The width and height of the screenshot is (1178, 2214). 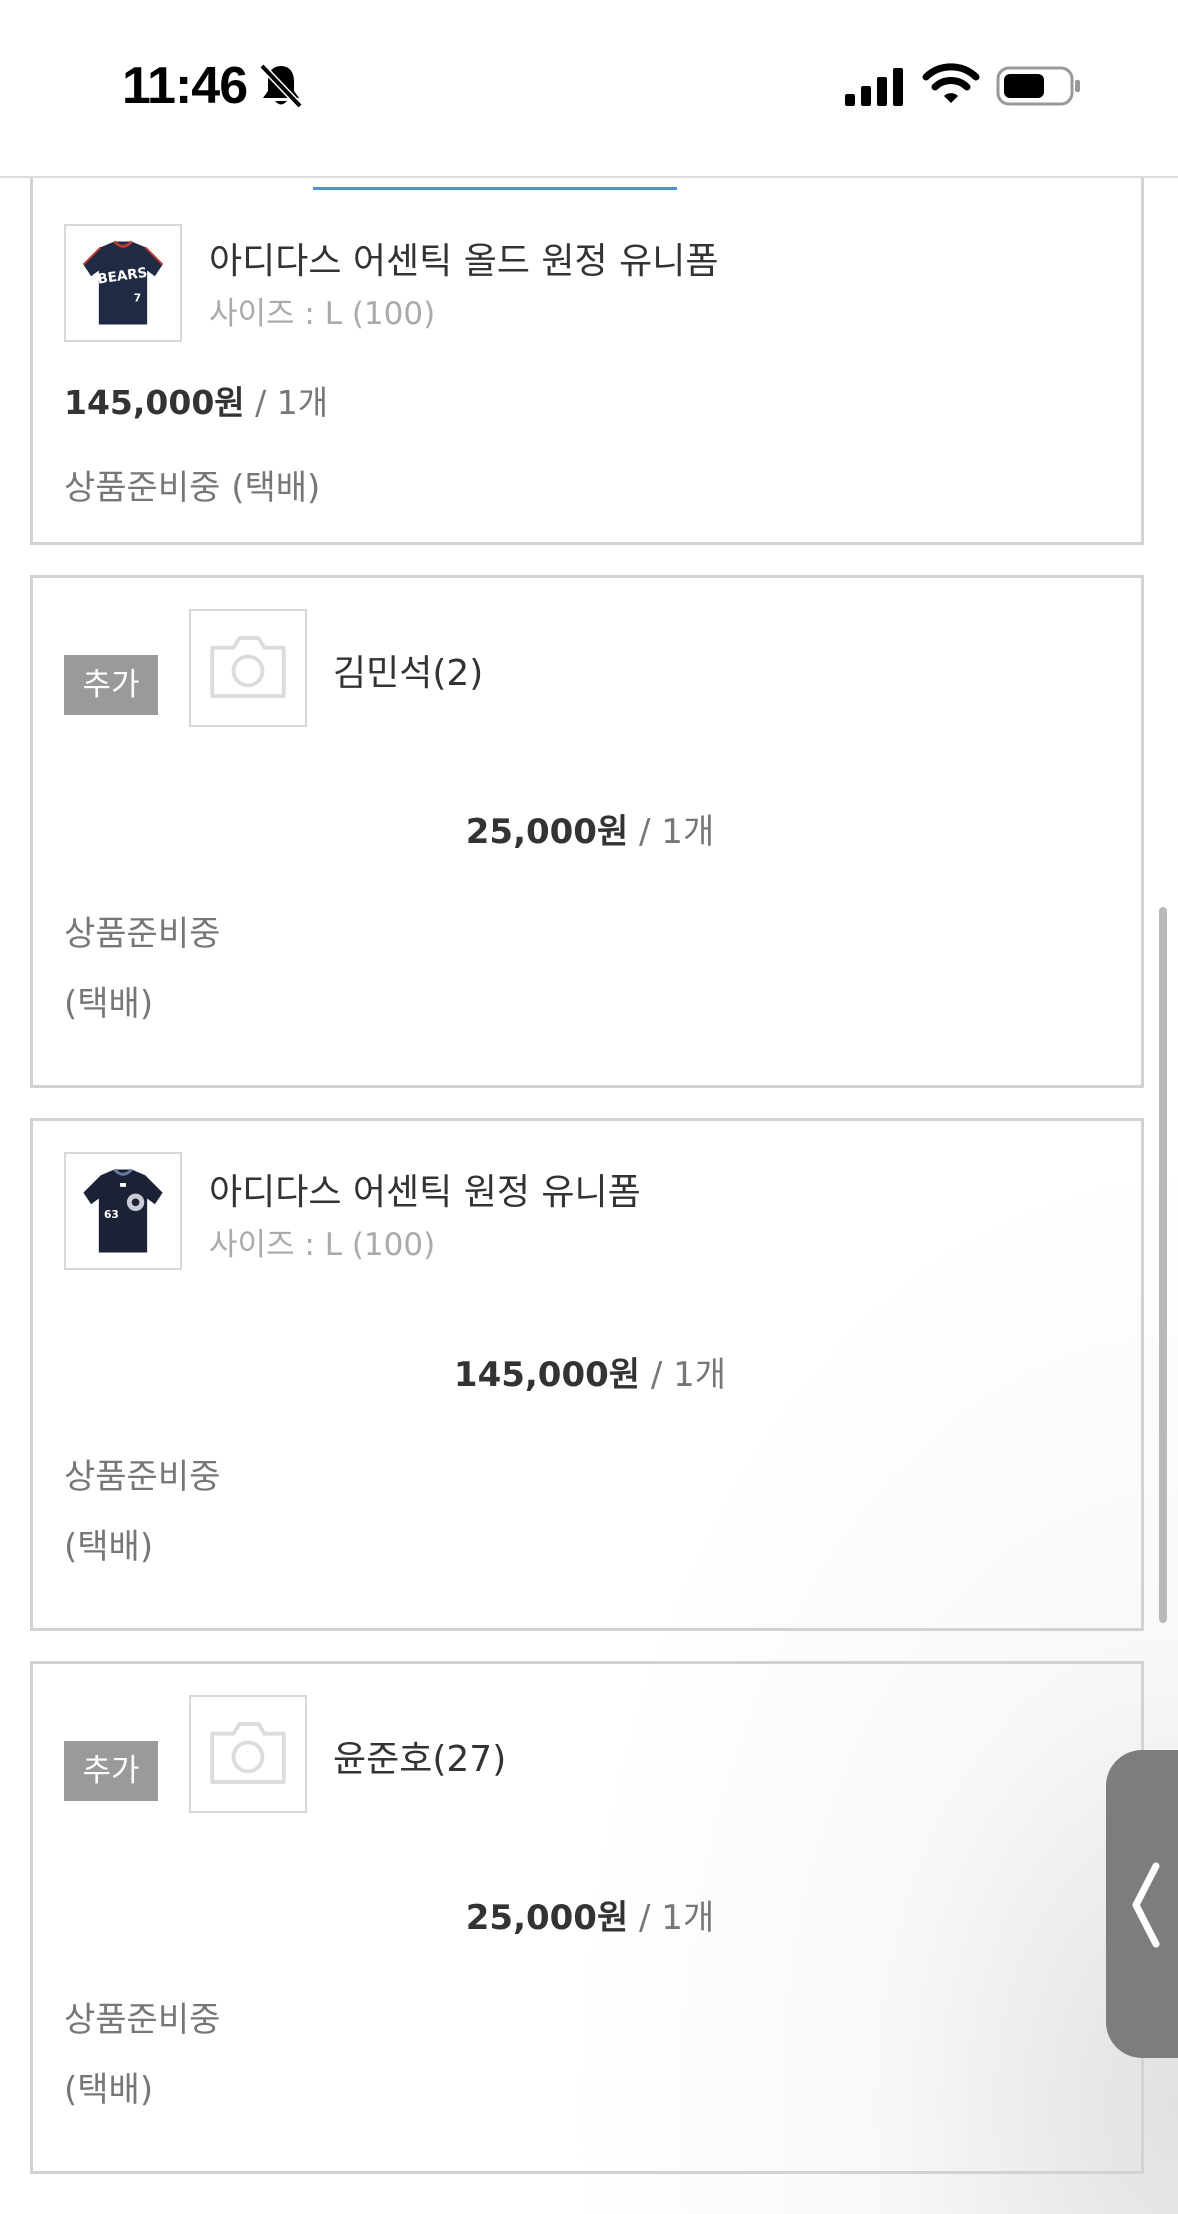 I want to click on side-panel-toggle, so click(x=1142, y=1904).